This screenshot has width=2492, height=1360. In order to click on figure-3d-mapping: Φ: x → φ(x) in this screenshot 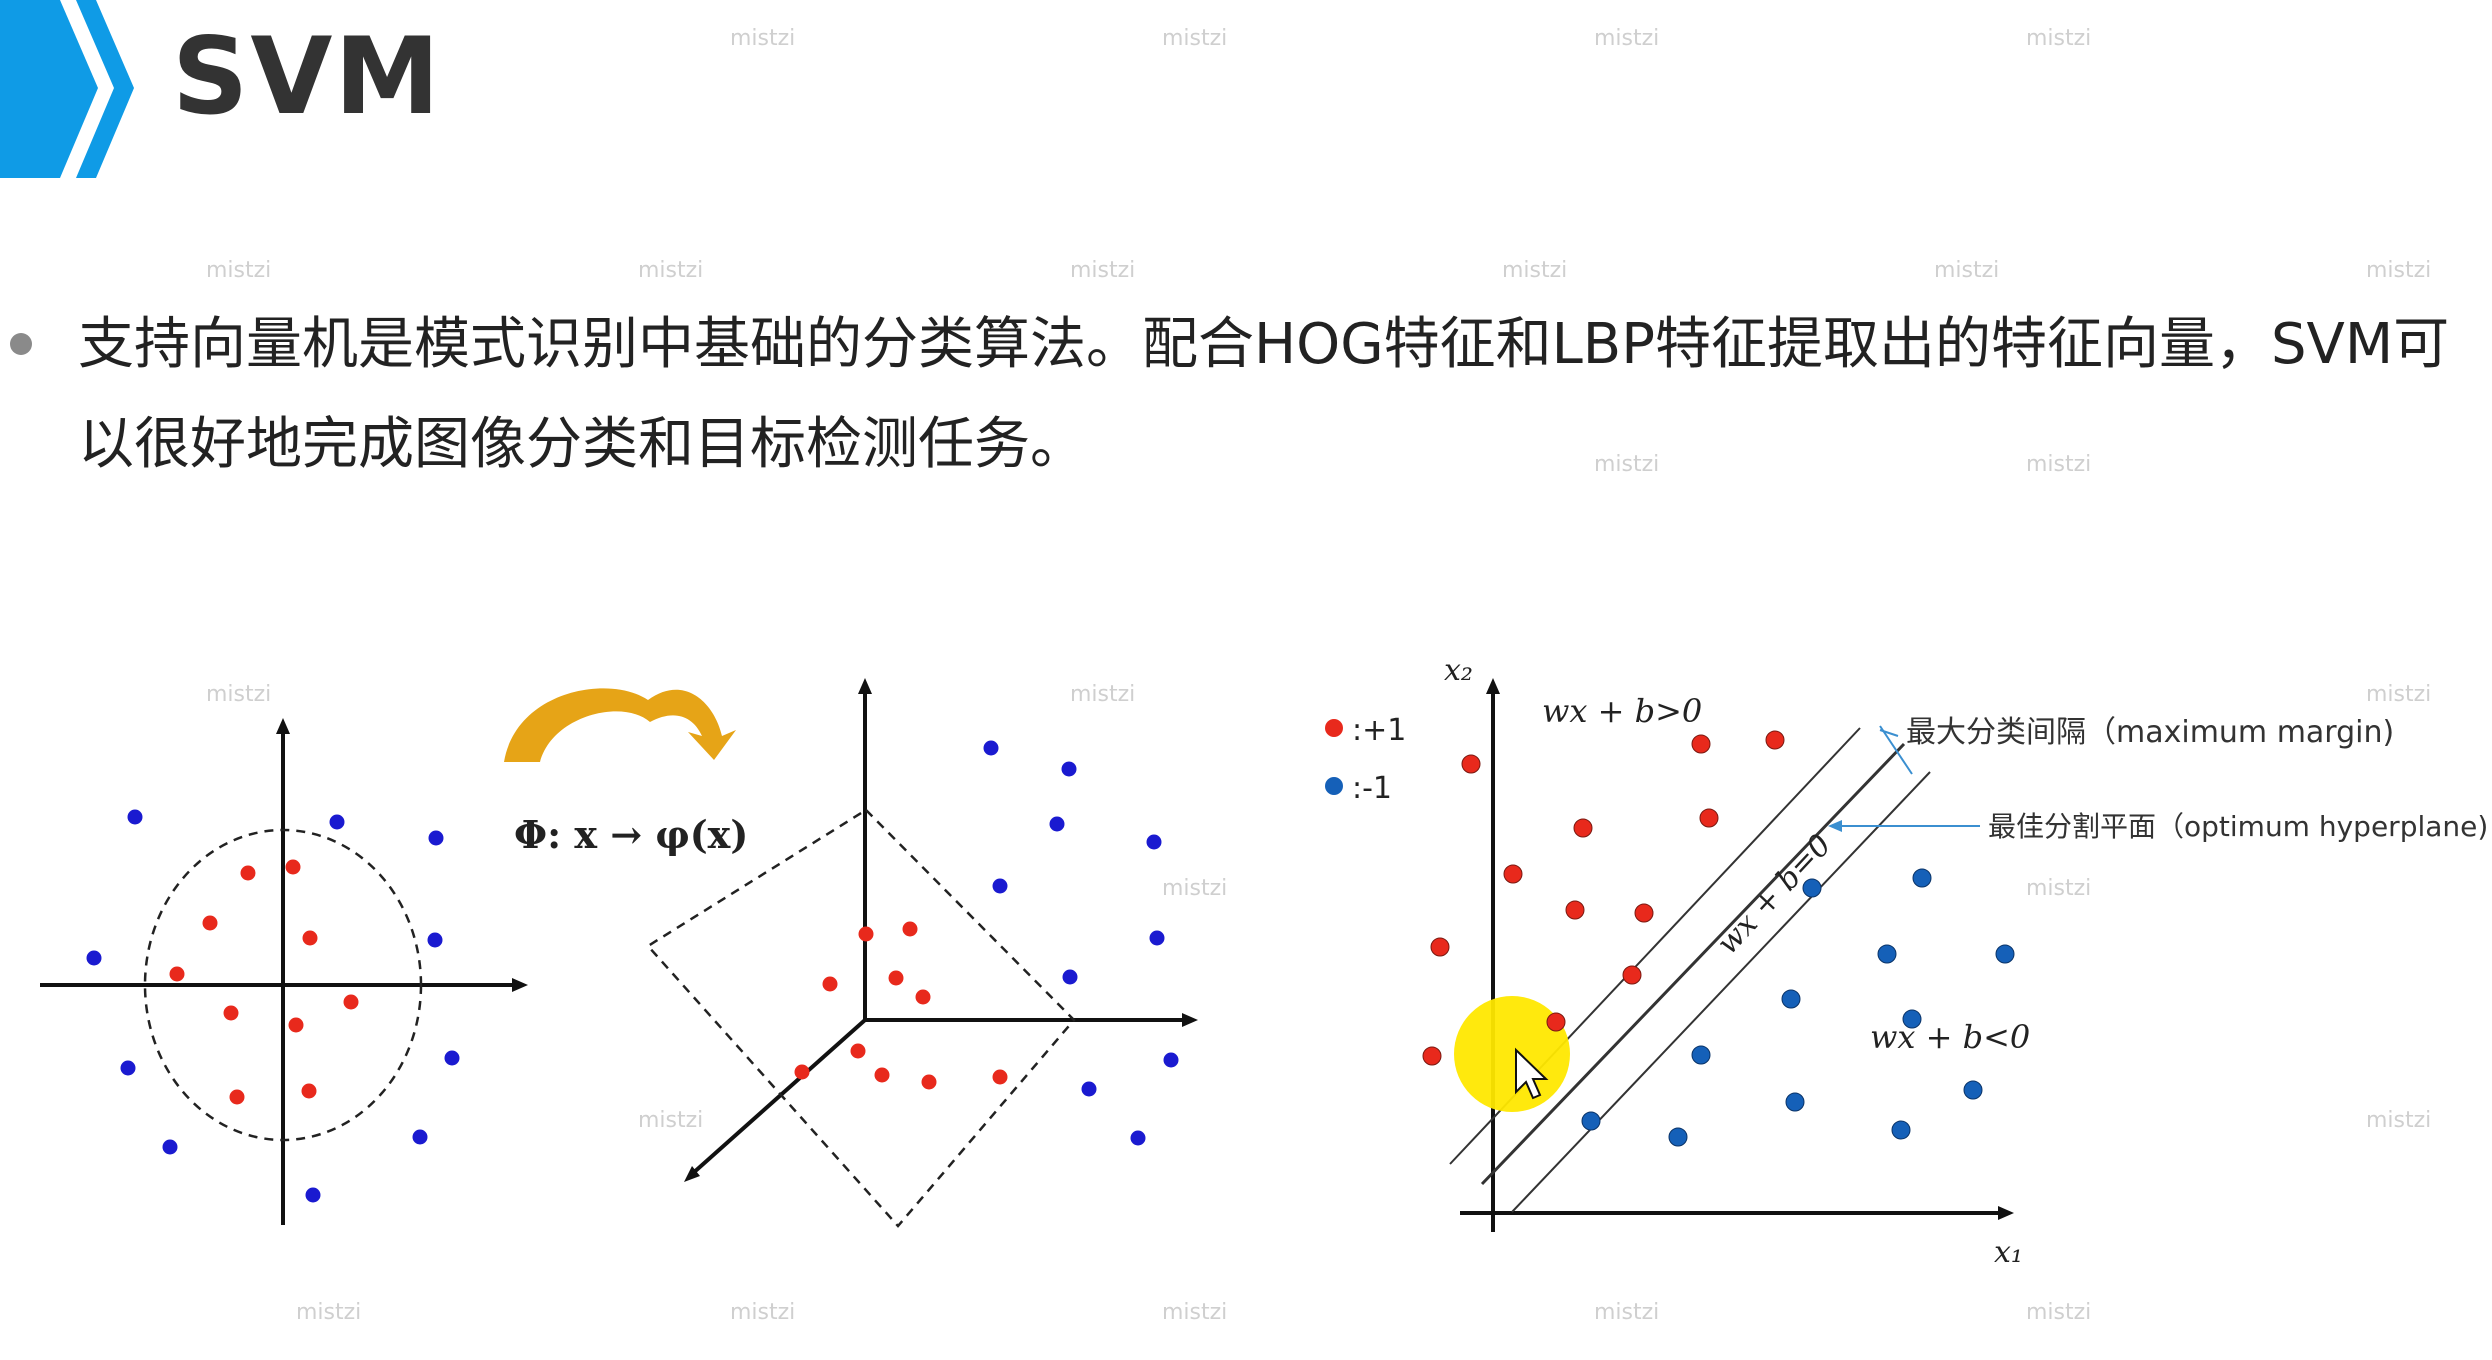, I will do `click(851, 953)`.